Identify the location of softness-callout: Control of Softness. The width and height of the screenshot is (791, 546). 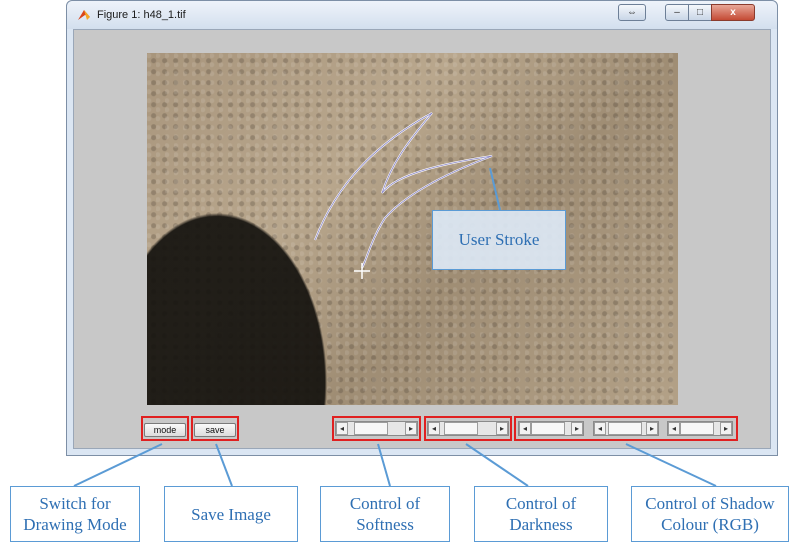
(385, 514).